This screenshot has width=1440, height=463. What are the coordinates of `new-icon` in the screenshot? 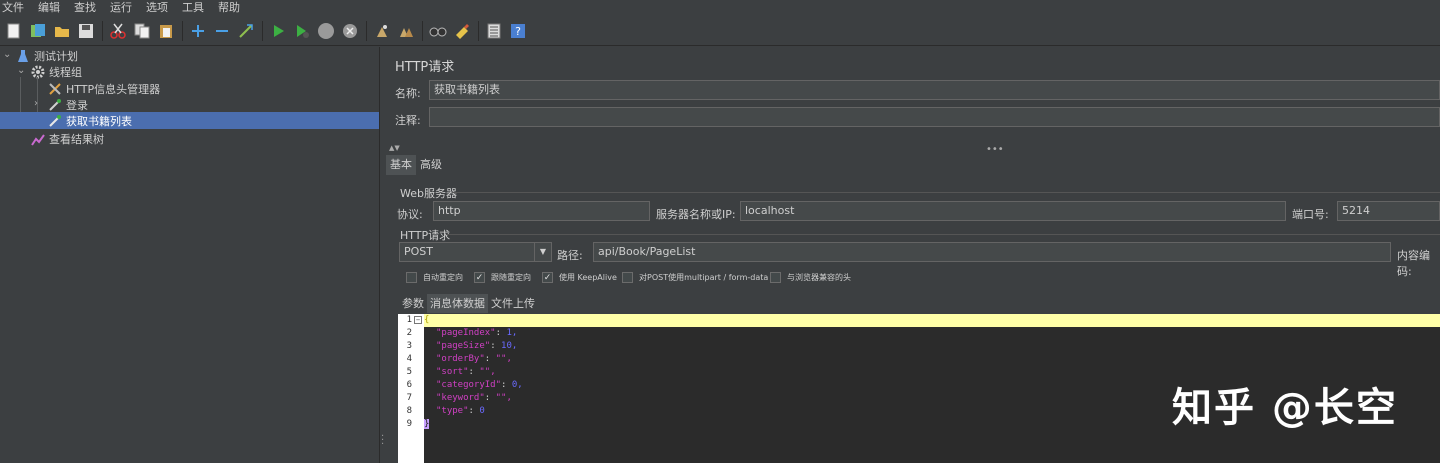 It's located at (14, 31).